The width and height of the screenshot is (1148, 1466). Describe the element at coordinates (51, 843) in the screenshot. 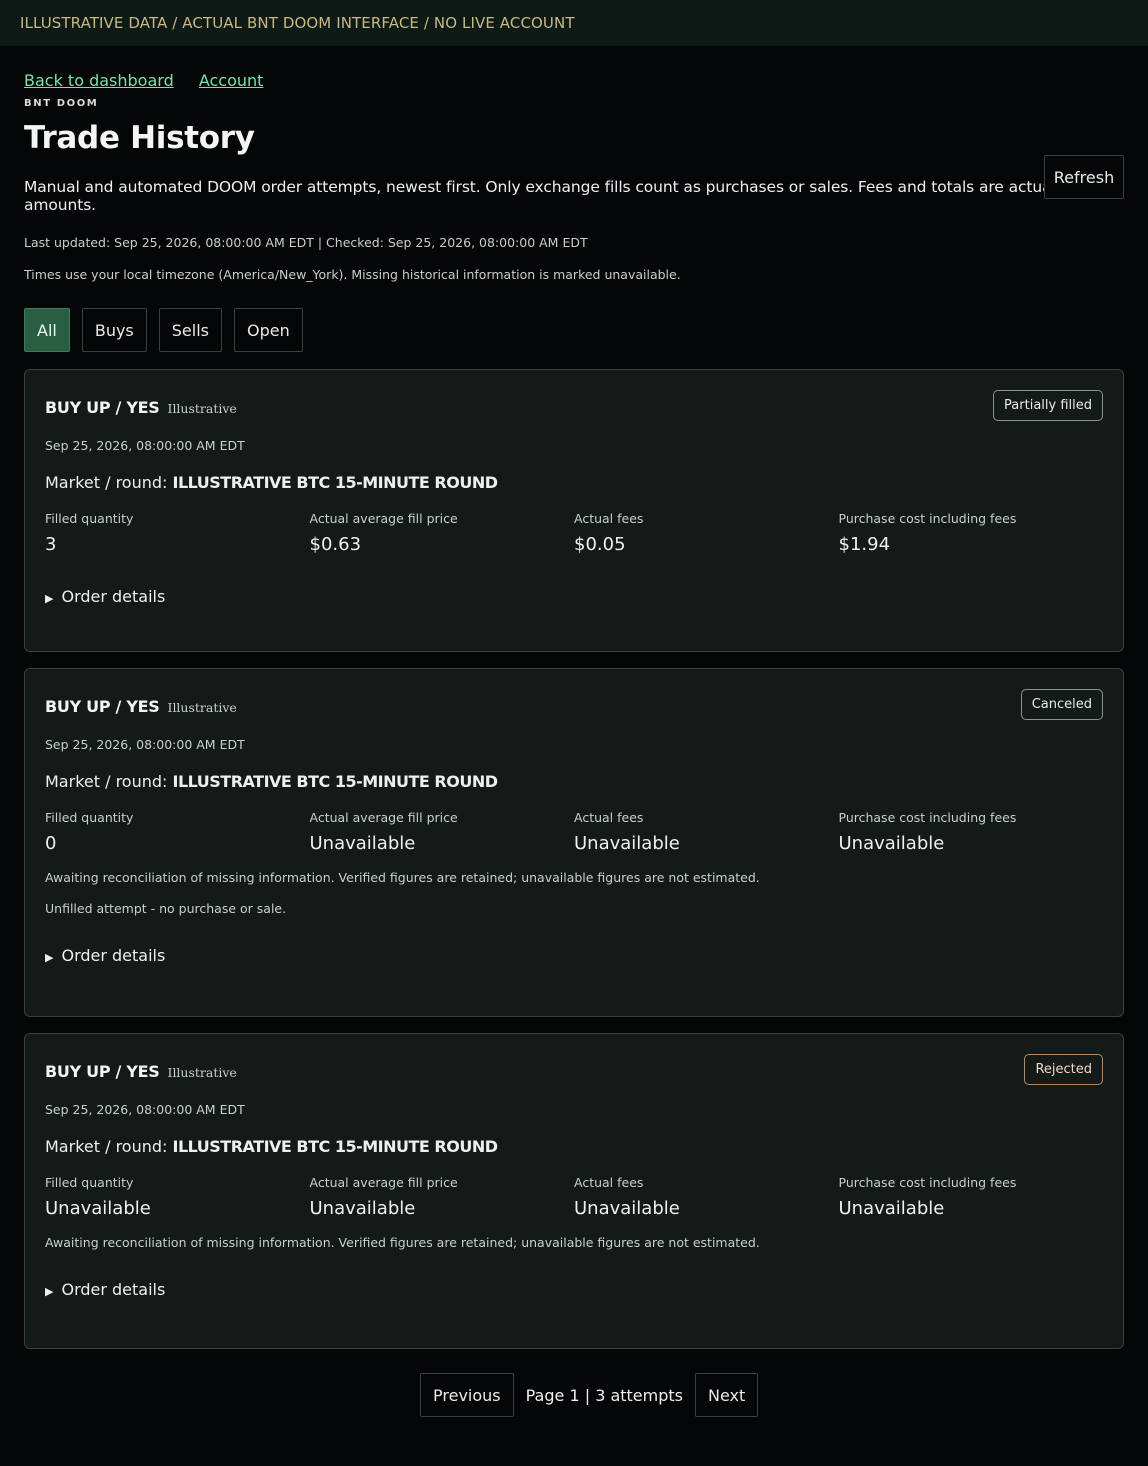

I see `stat-value: 0` at that location.